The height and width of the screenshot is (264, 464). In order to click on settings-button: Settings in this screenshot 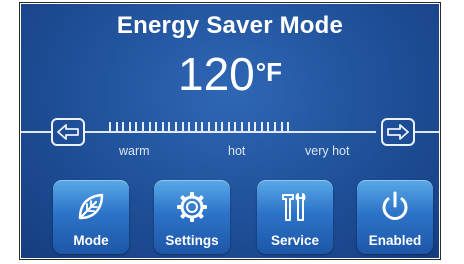, I will do `click(192, 217)`.